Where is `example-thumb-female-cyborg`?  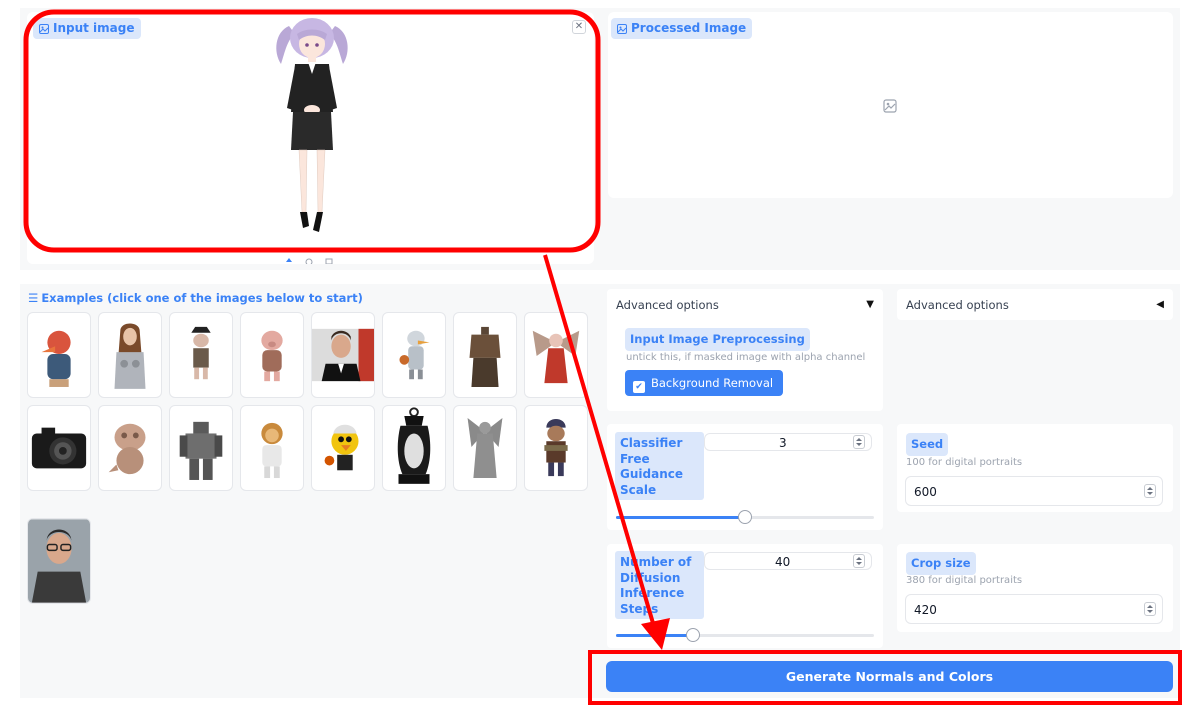
example-thumb-female-cyborg is located at coordinates (130, 355).